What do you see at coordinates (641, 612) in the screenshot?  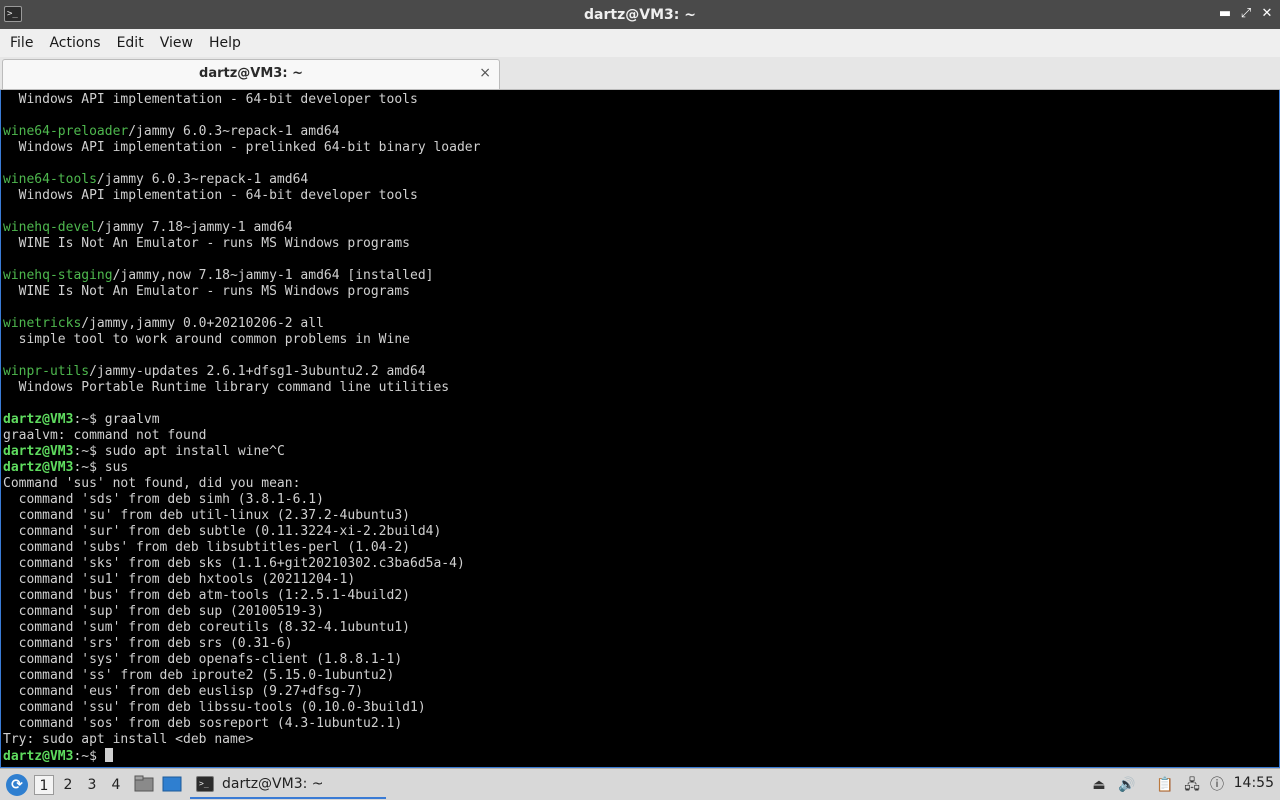 I see `terminal-line: command 'sup' from deb sup (20100519-3)` at bounding box center [641, 612].